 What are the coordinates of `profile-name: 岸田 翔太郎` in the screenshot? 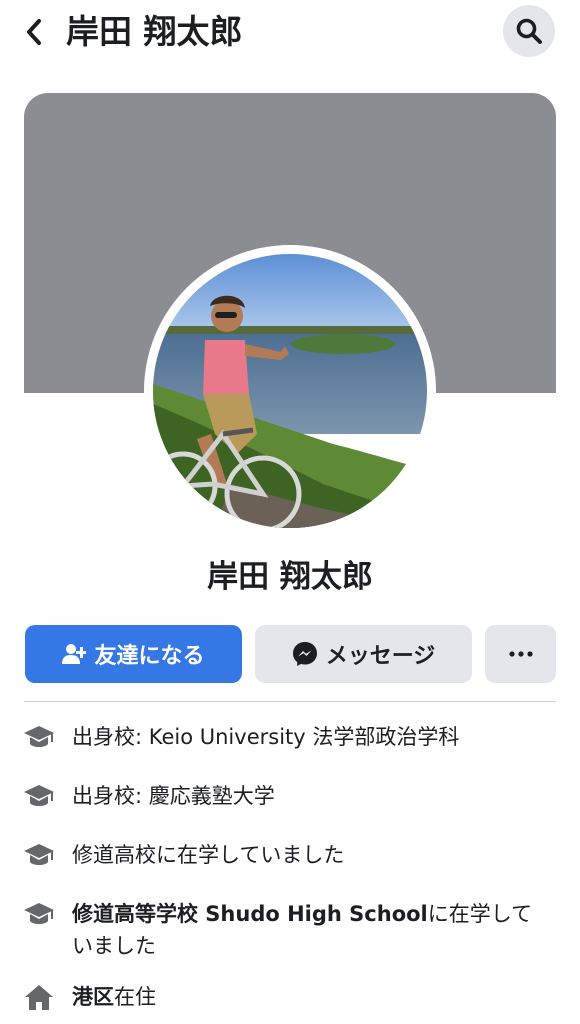 It's located at (290, 577).